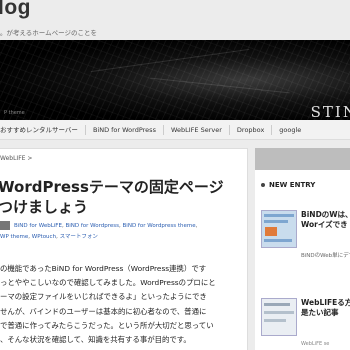  I want to click on banner-caption: P theme, so click(14, 113).